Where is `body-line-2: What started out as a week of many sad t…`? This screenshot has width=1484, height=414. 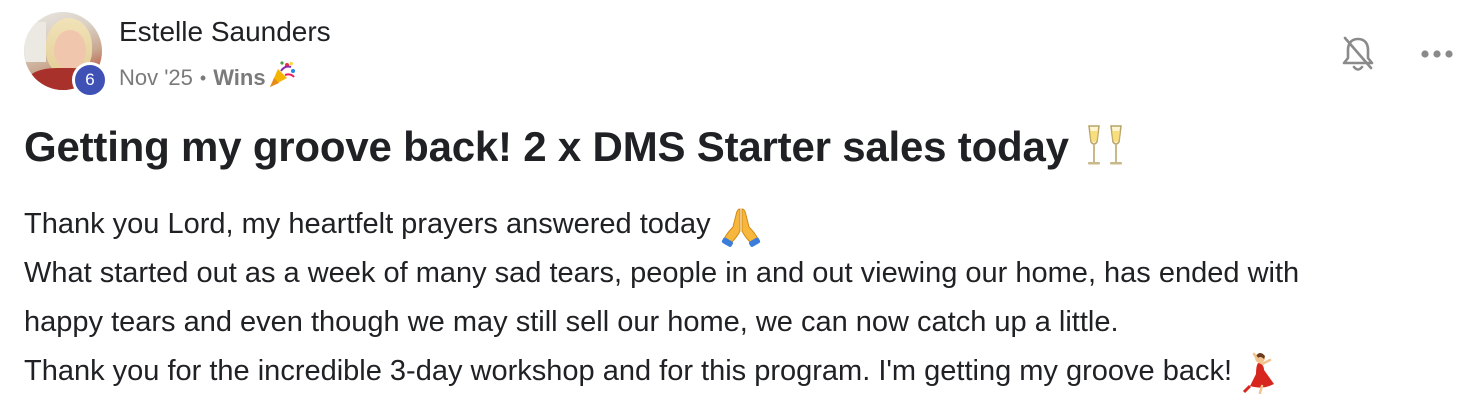
body-line-2: What started out as a week of many sad t… is located at coordinates (662, 273).